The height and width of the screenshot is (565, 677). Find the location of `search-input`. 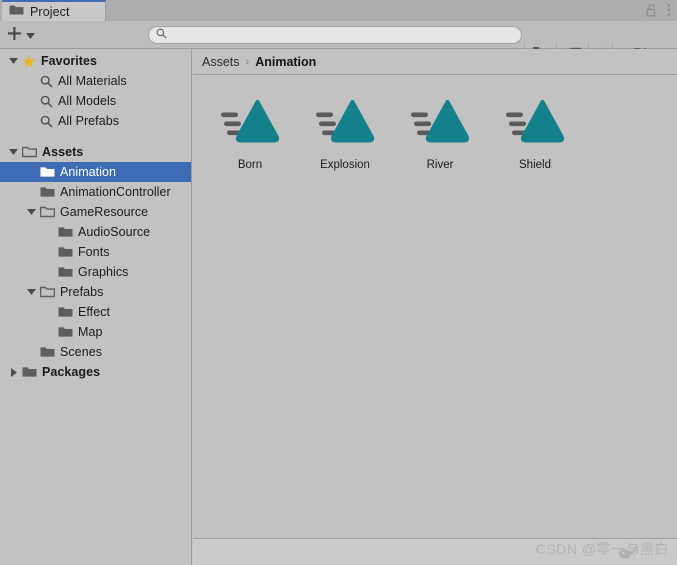

search-input is located at coordinates (337, 35).